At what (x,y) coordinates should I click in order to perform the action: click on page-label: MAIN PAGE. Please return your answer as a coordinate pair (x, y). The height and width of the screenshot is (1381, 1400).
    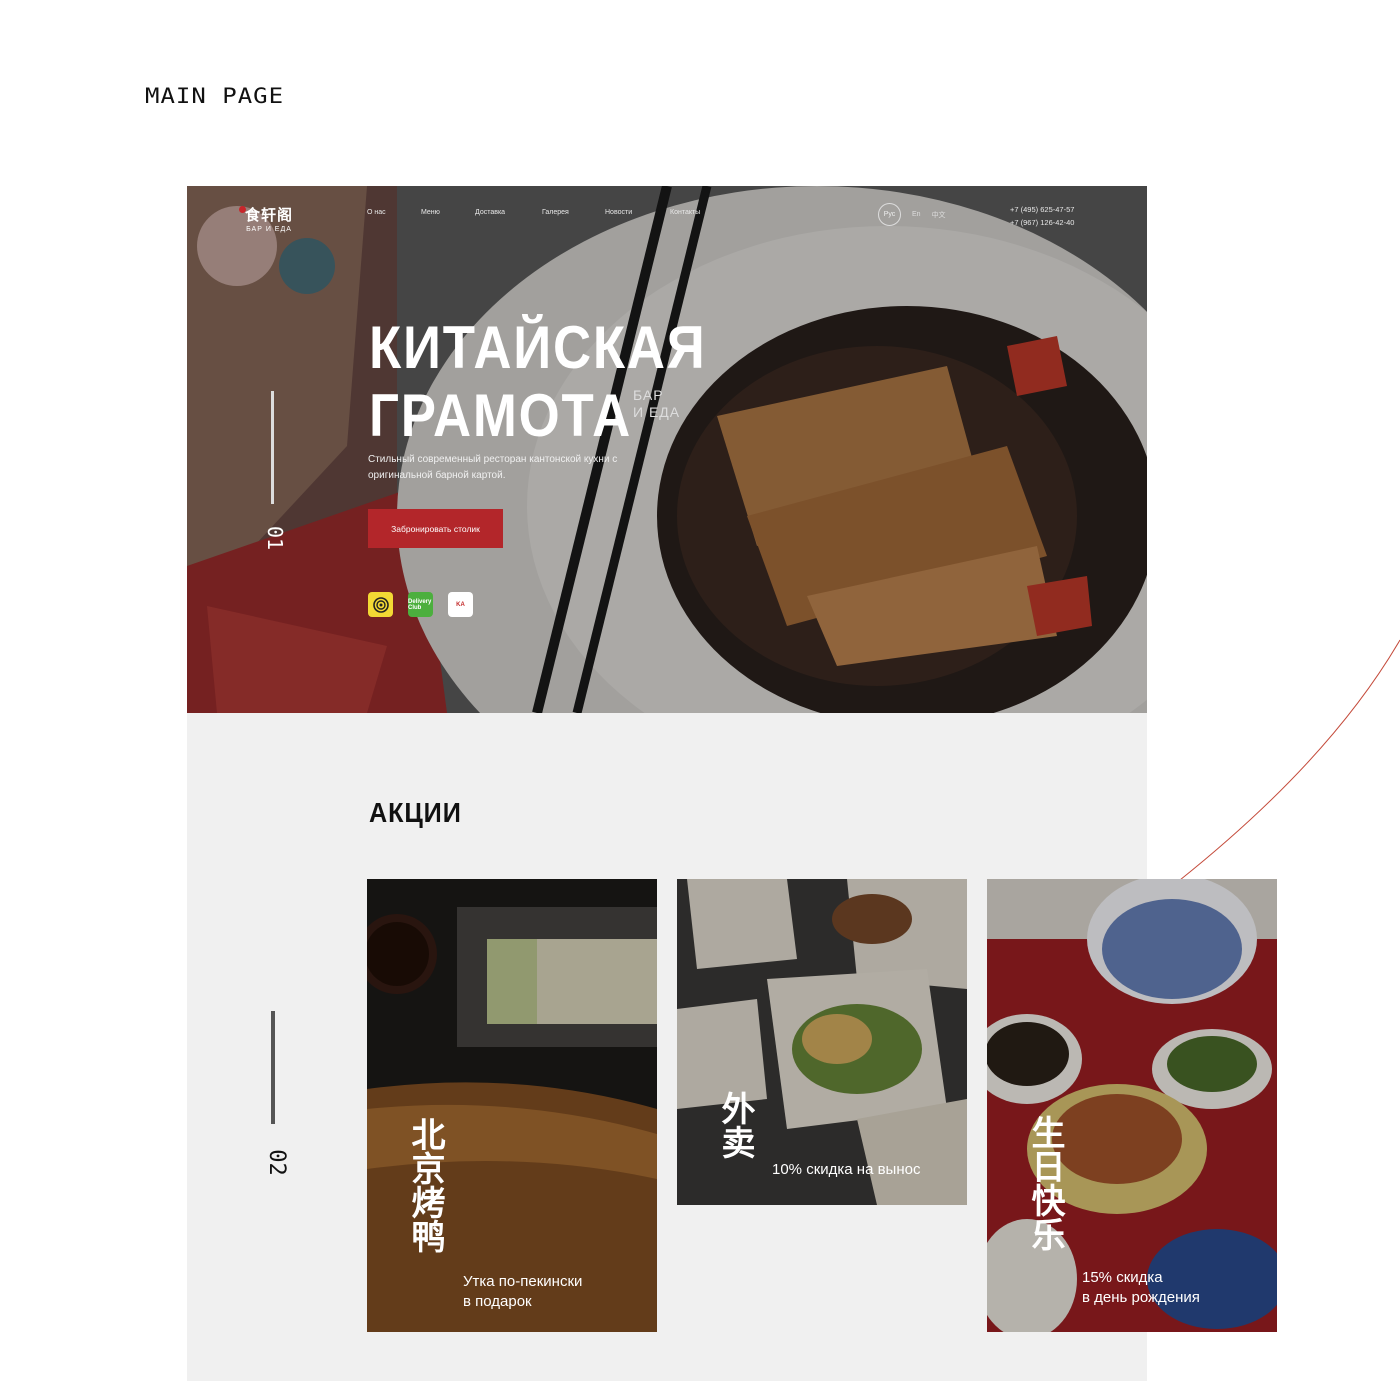
    Looking at the image, I should click on (215, 96).